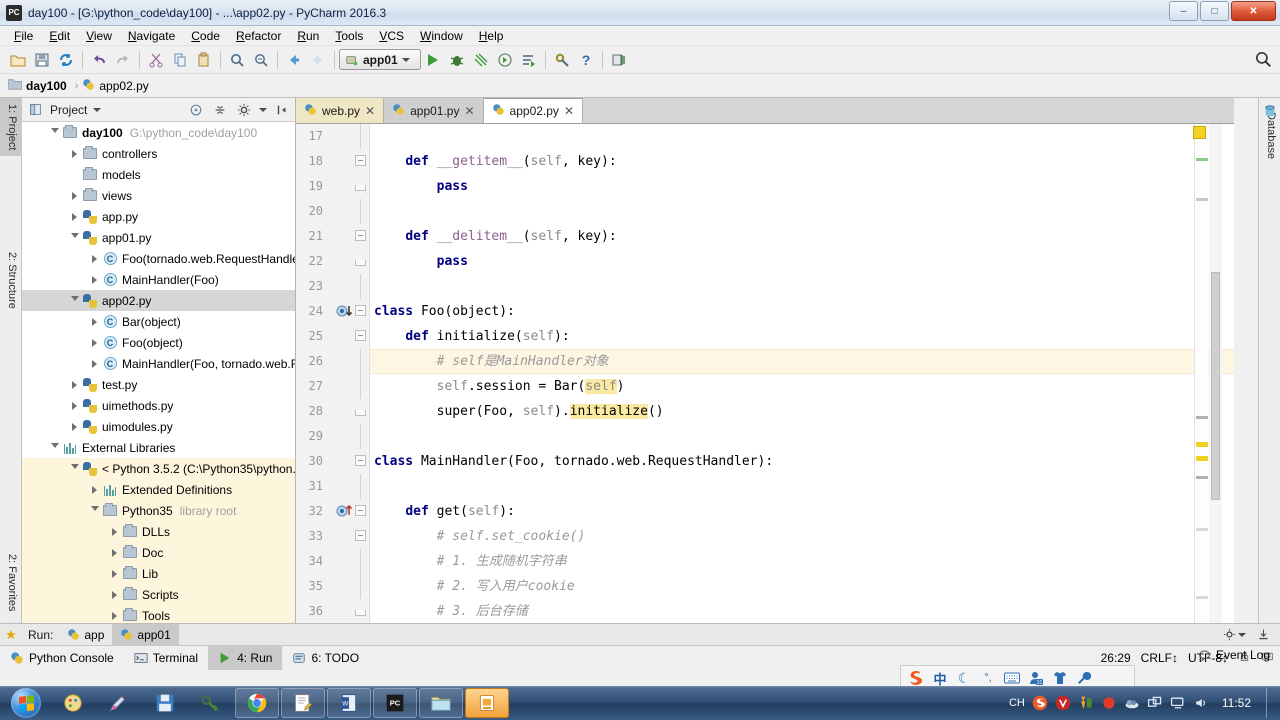 The height and width of the screenshot is (720, 1280). What do you see at coordinates (166, 658) in the screenshot?
I see `status-terminal: Terminal` at bounding box center [166, 658].